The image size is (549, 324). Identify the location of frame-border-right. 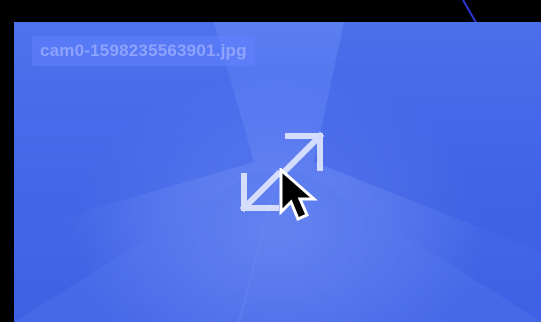
(545, 162).